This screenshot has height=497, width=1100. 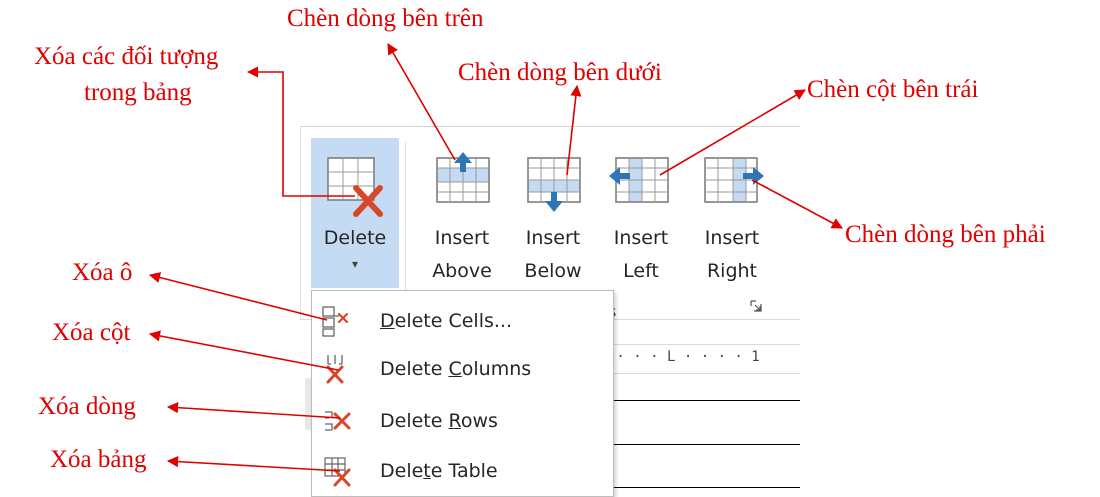 I want to click on insert-left-label-1: Insert, so click(x=641, y=238).